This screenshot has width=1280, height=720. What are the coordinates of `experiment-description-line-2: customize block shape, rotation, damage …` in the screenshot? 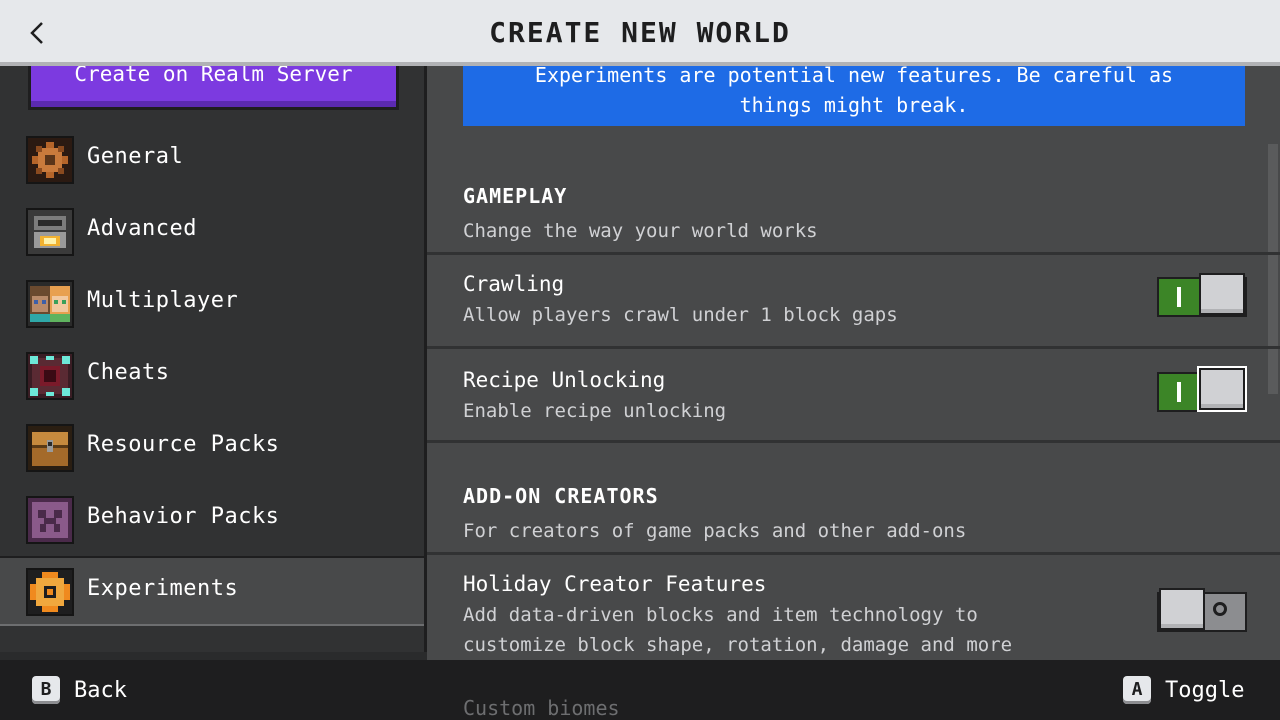 It's located at (738, 645).